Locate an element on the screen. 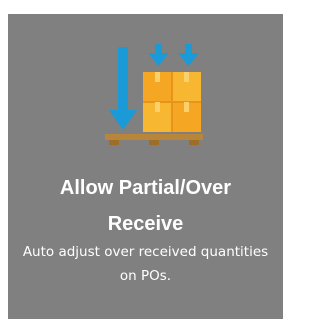 This screenshot has height=331, width=320. boxes-icon is located at coordinates (172, 102).